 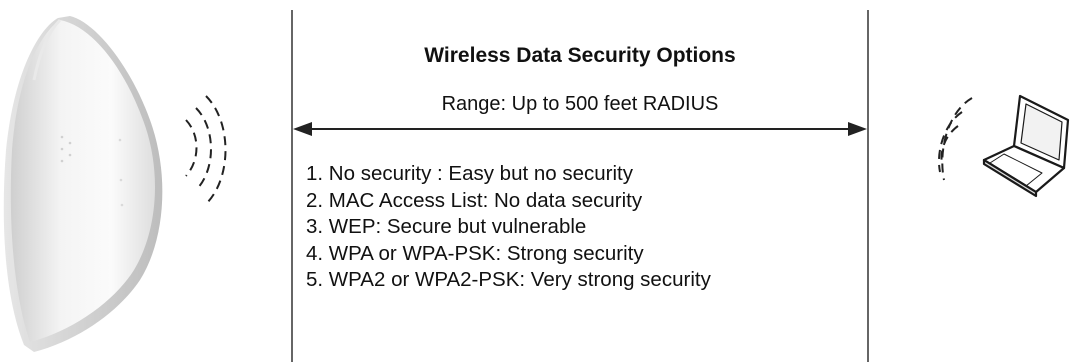 What do you see at coordinates (206, 150) in the screenshot?
I see `wifi-signal-icon` at bounding box center [206, 150].